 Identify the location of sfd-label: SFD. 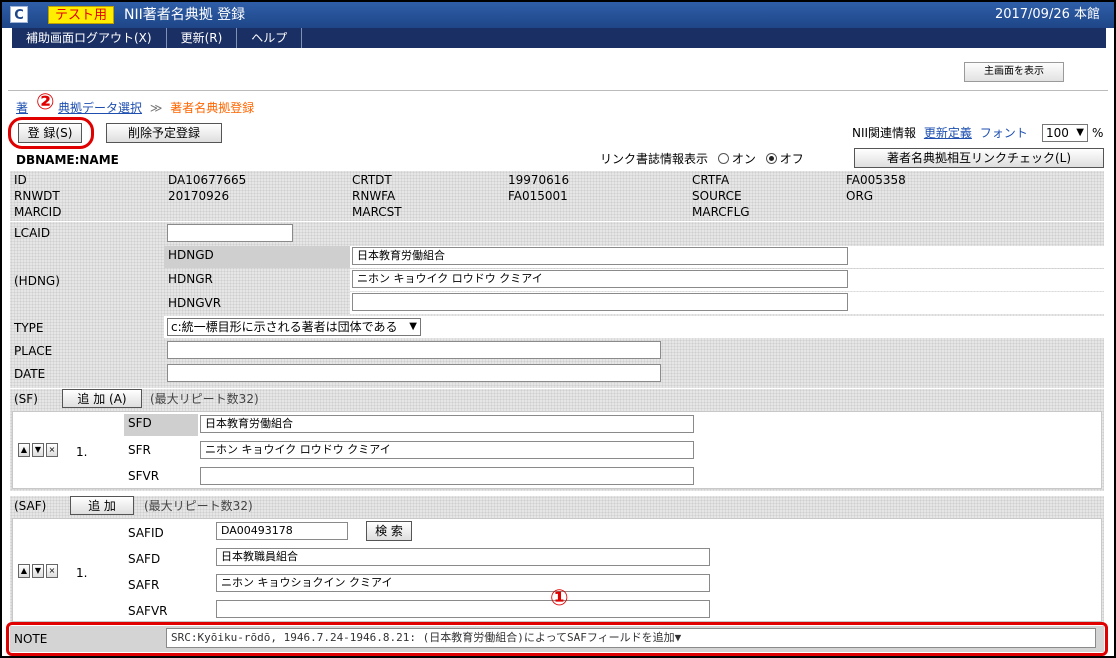
(161, 425).